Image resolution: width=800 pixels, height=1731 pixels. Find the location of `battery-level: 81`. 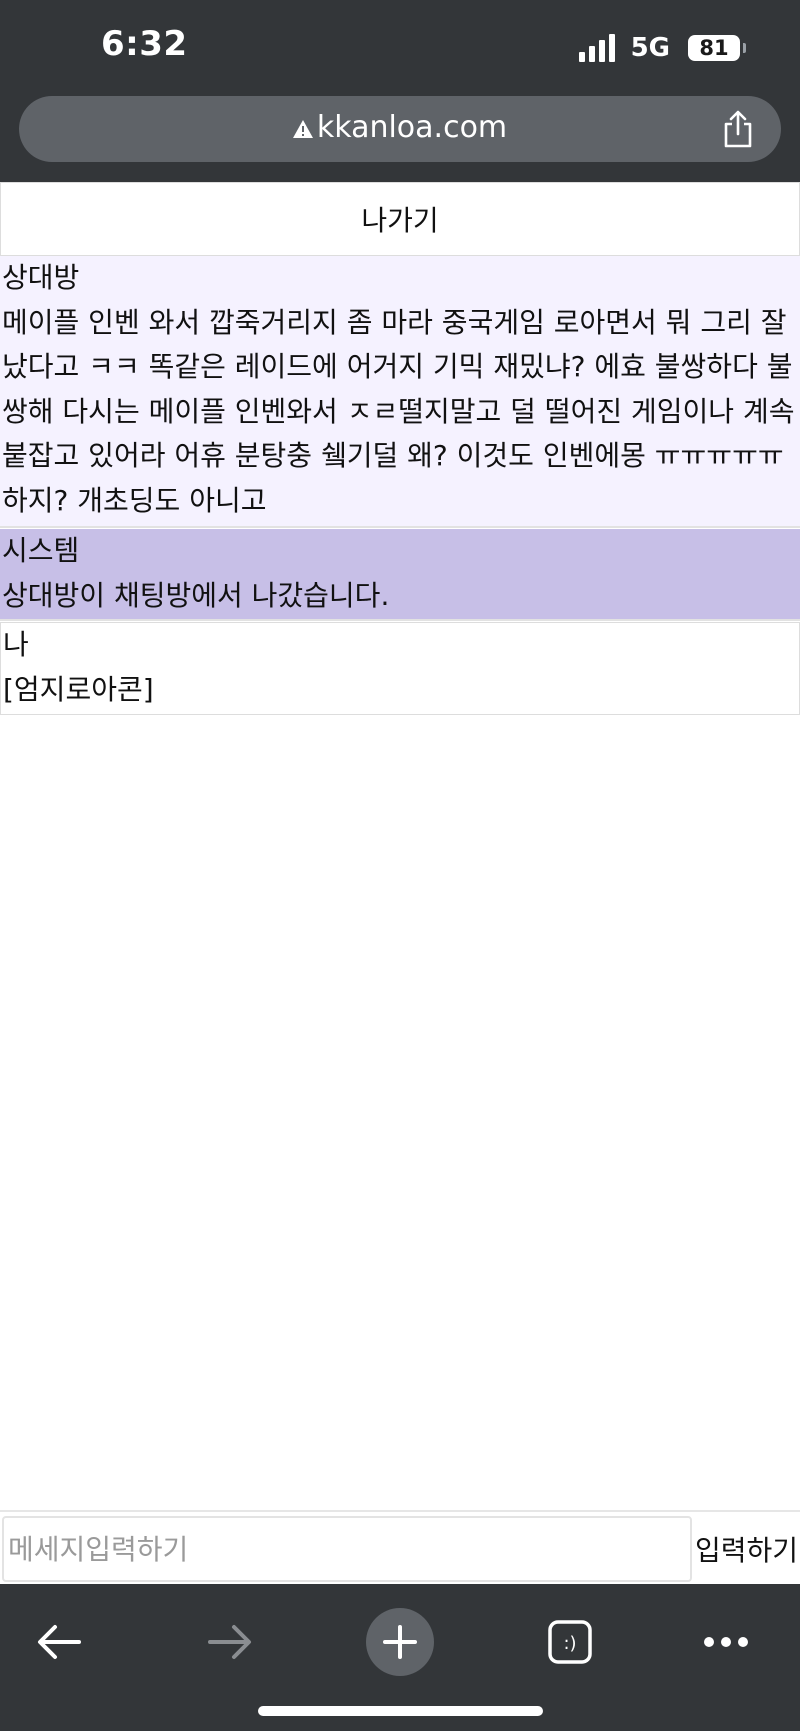

battery-level: 81 is located at coordinates (714, 48).